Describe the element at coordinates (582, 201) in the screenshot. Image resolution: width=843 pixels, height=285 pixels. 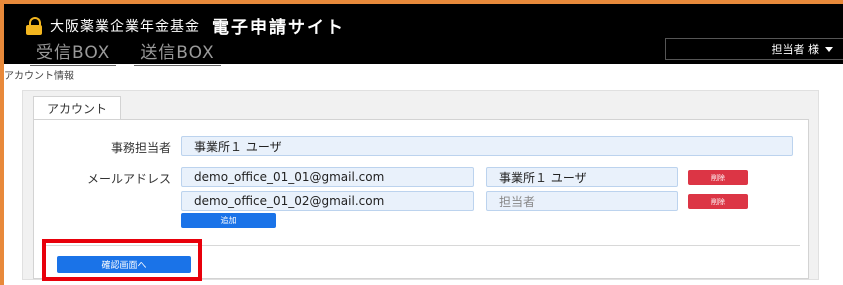
I see `email-name-field-2: 担当者` at that location.